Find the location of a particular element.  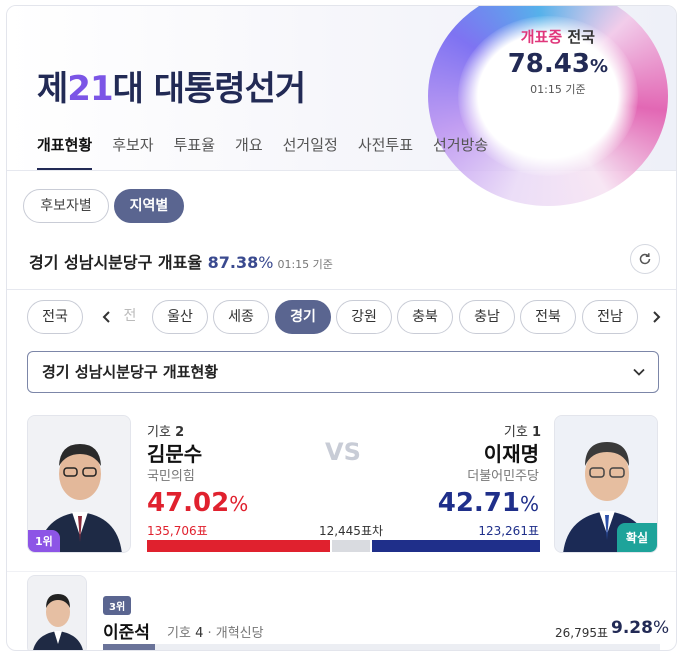

vote-share-right is located at coordinates (456, 546).